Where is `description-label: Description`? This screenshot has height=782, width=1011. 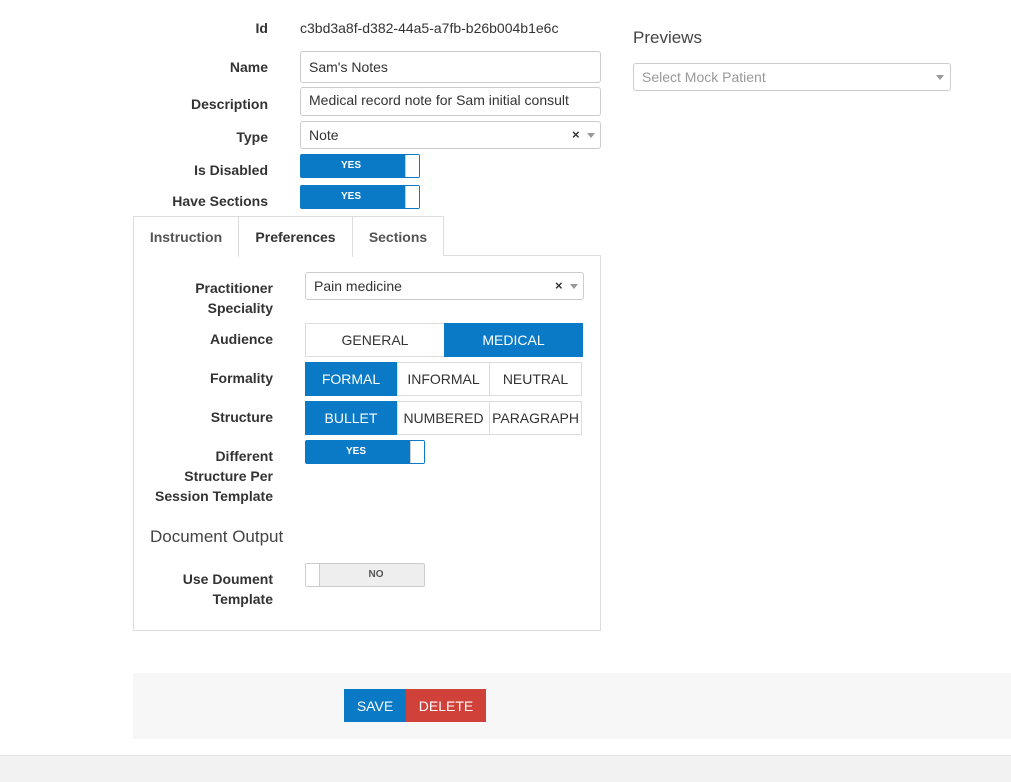
description-label: Description is located at coordinates (229, 104).